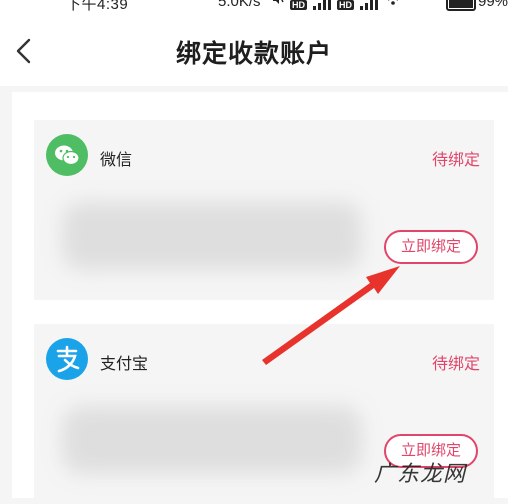 Image resolution: width=508 pixels, height=504 pixels. What do you see at coordinates (67, 155) in the screenshot?
I see `wechat-icon` at bounding box center [67, 155].